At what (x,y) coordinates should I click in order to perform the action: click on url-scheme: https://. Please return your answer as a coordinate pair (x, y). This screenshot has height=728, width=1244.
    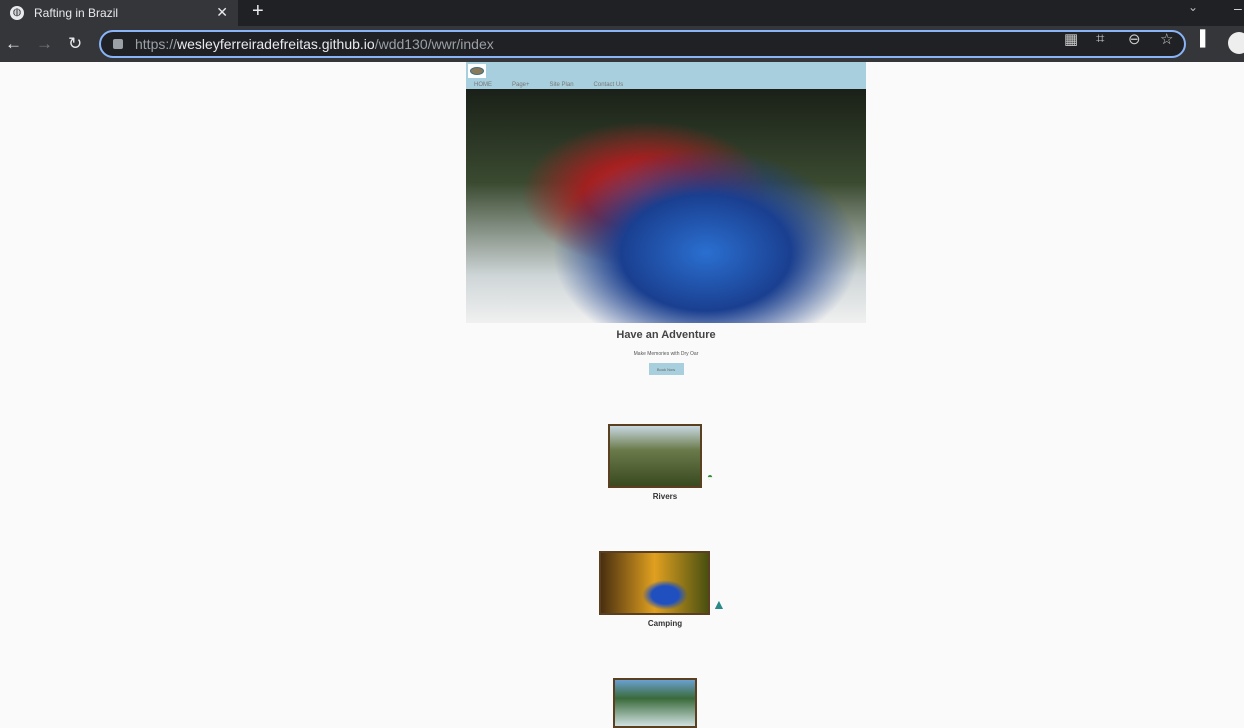
    Looking at the image, I should click on (156, 44).